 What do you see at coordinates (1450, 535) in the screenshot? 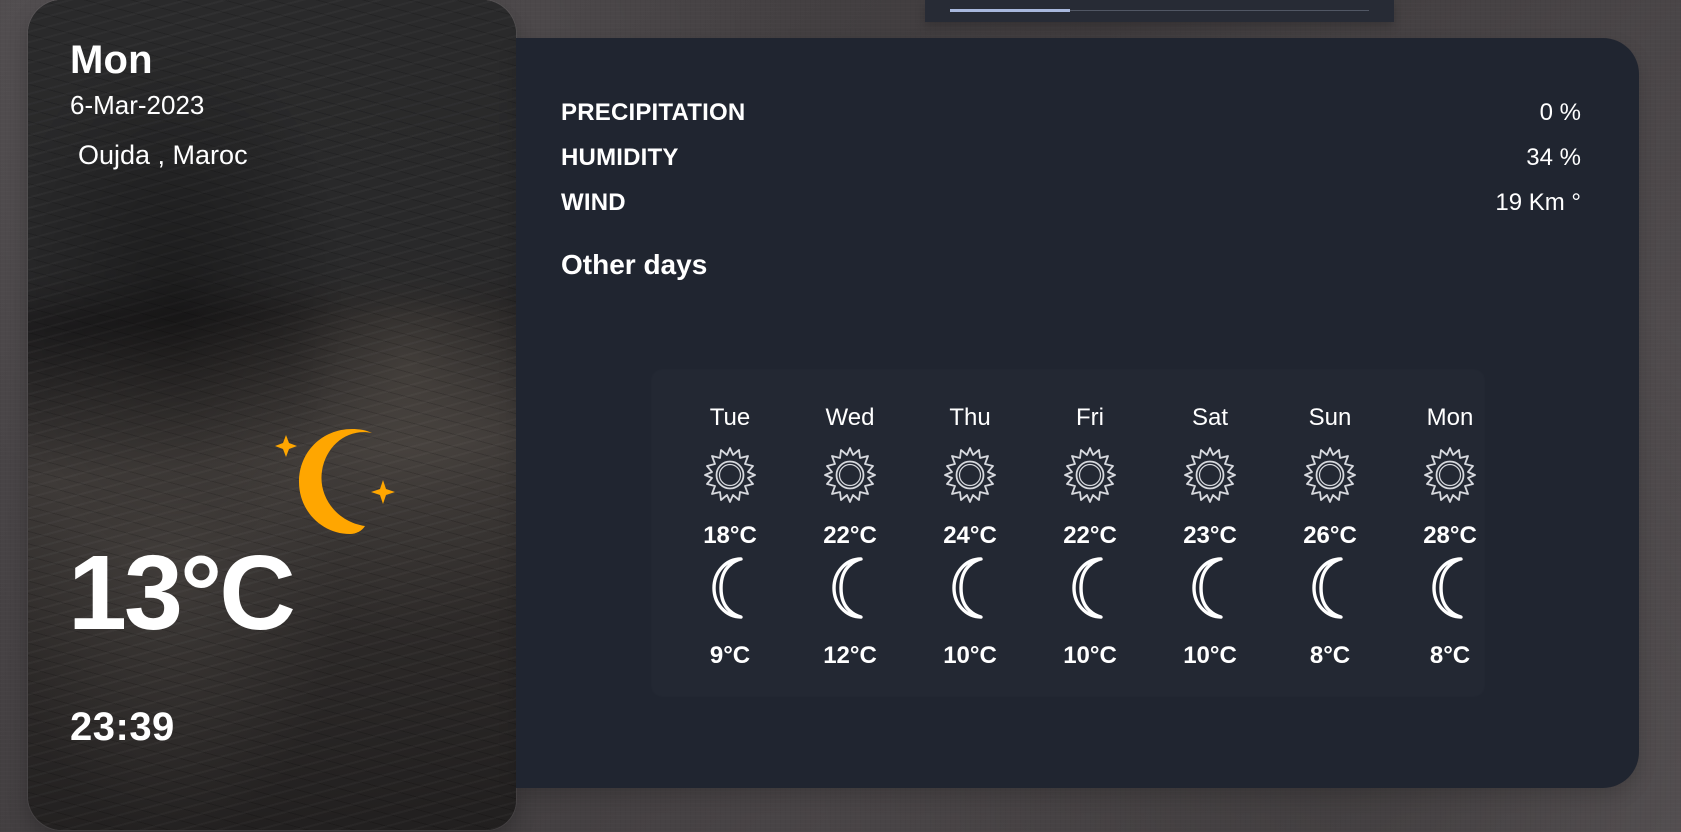
I see `forecast-high-temp: 28°C` at bounding box center [1450, 535].